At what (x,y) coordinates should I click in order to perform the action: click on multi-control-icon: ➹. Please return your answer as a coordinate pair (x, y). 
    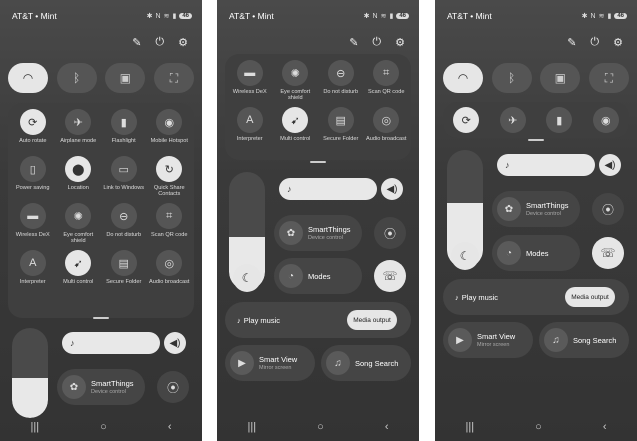
    Looking at the image, I should click on (78, 263).